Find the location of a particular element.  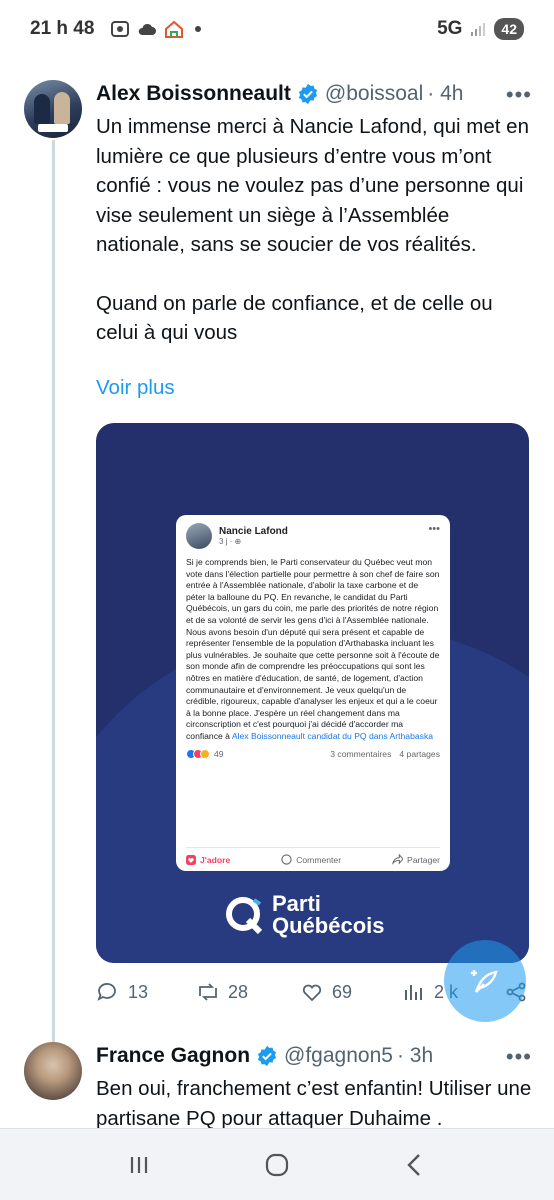

share-arrow-icon is located at coordinates (398, 859).